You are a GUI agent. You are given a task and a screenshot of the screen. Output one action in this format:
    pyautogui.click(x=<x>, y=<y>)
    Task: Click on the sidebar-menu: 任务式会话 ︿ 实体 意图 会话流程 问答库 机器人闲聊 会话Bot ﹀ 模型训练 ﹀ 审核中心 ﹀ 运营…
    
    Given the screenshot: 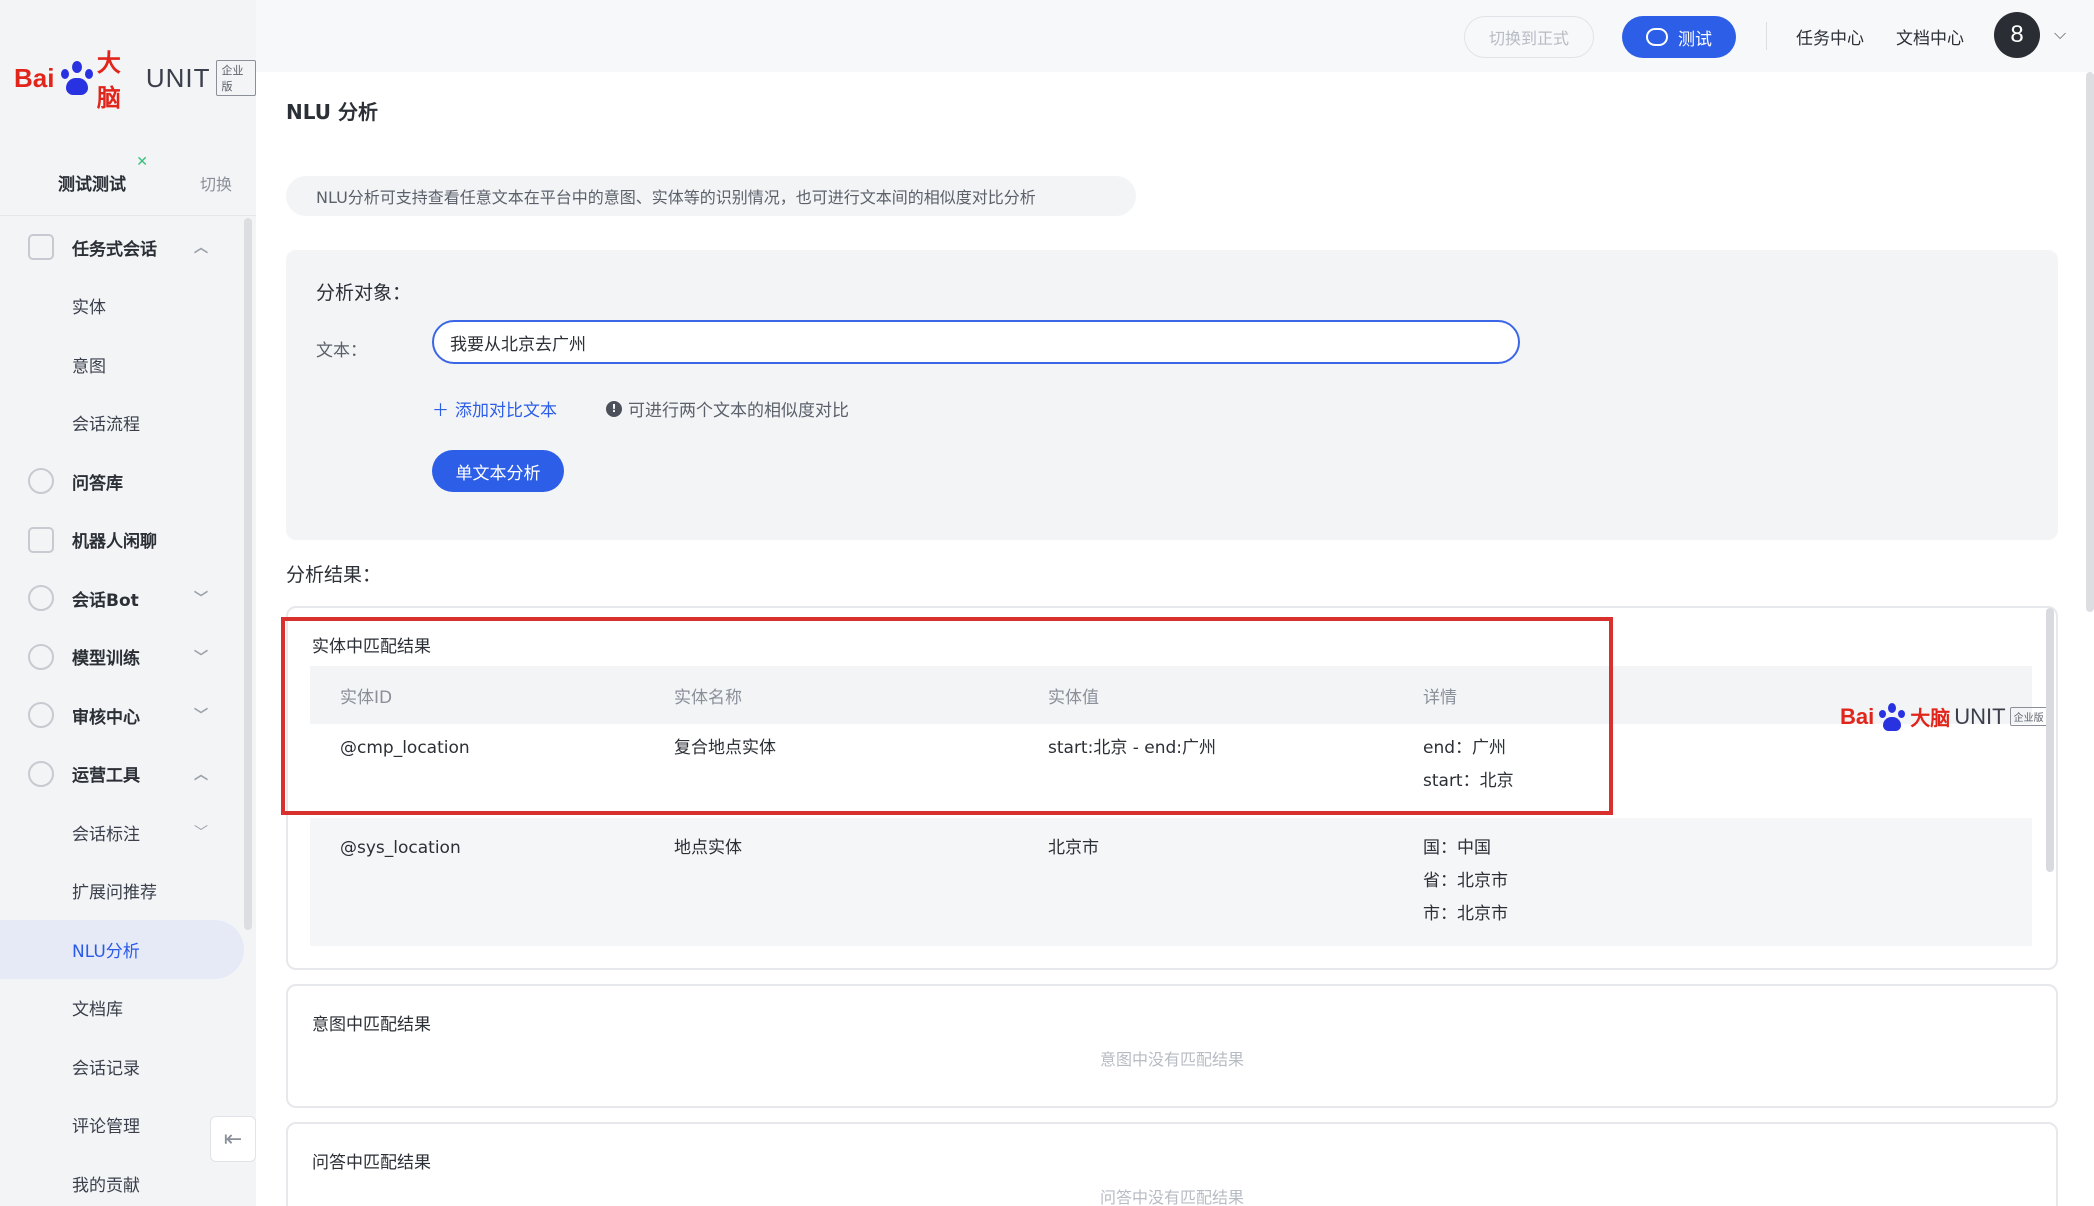 What is the action you would take?
    pyautogui.click(x=122, y=712)
    